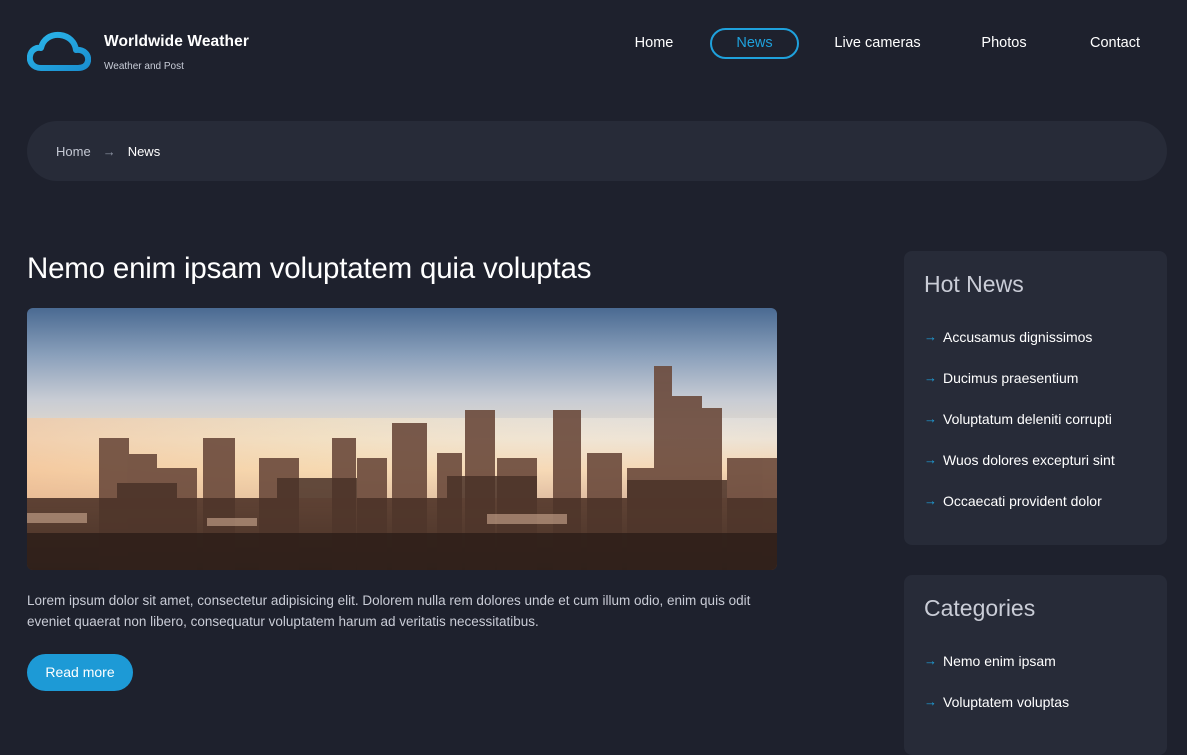 The width and height of the screenshot is (1187, 755). What do you see at coordinates (1017, 337) in the screenshot?
I see `hot-news-label: Accusamus dignissimos` at bounding box center [1017, 337].